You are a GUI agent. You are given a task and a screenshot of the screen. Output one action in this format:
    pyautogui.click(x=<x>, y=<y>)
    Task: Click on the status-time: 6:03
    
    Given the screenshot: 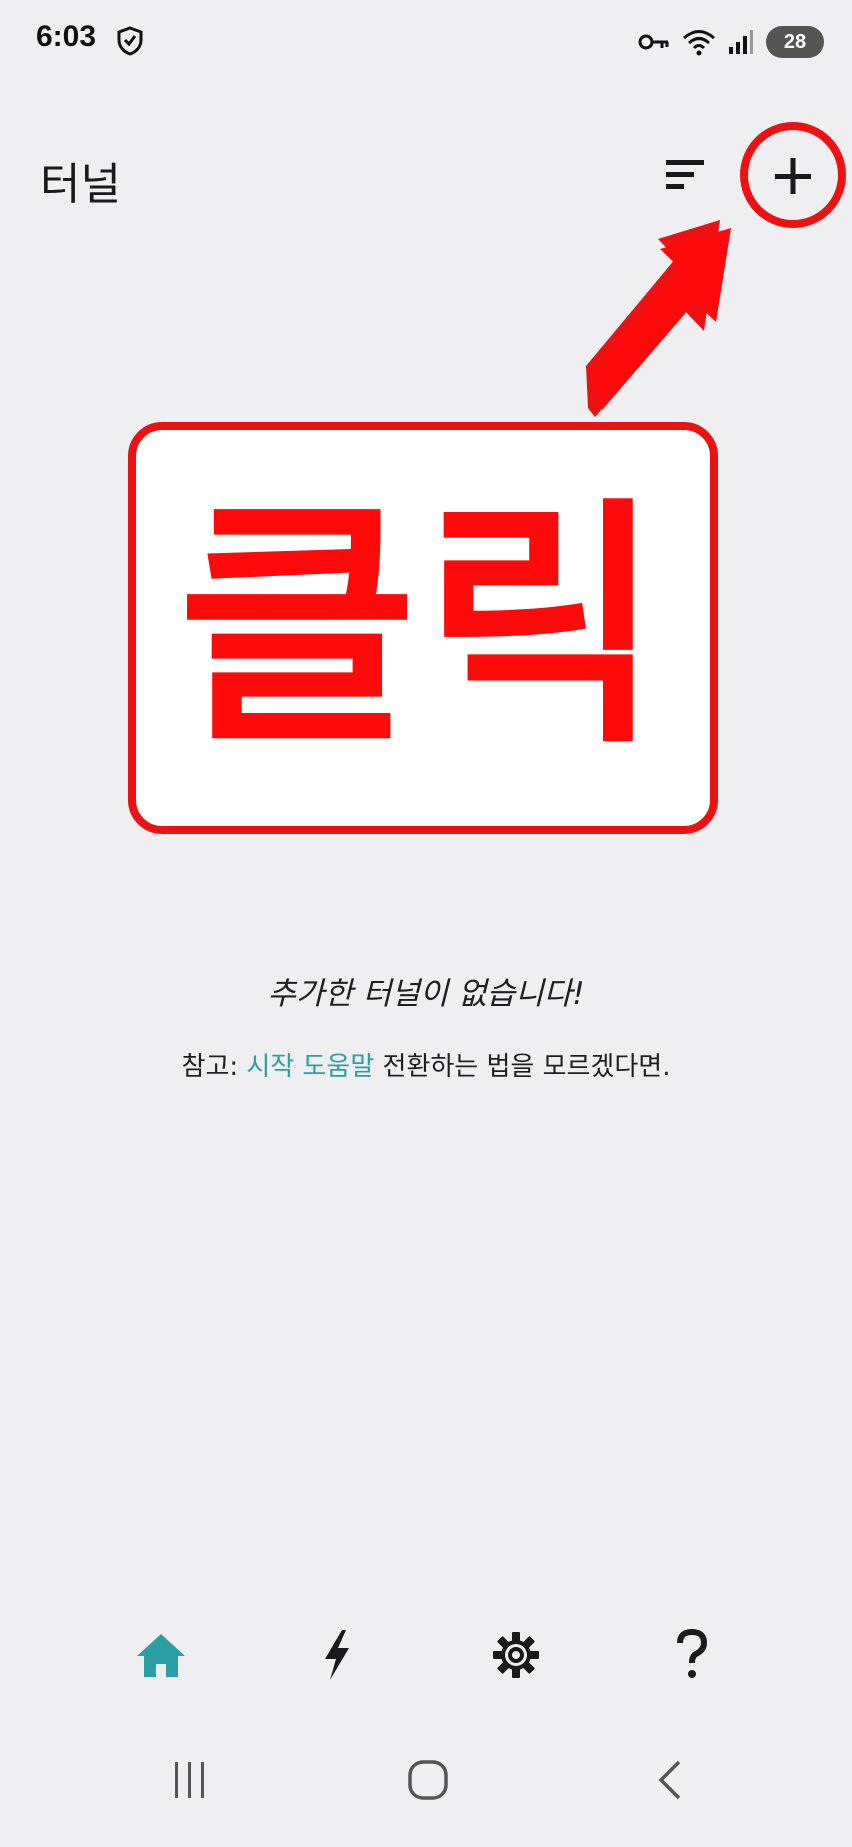 What is the action you would take?
    pyautogui.click(x=66, y=36)
    